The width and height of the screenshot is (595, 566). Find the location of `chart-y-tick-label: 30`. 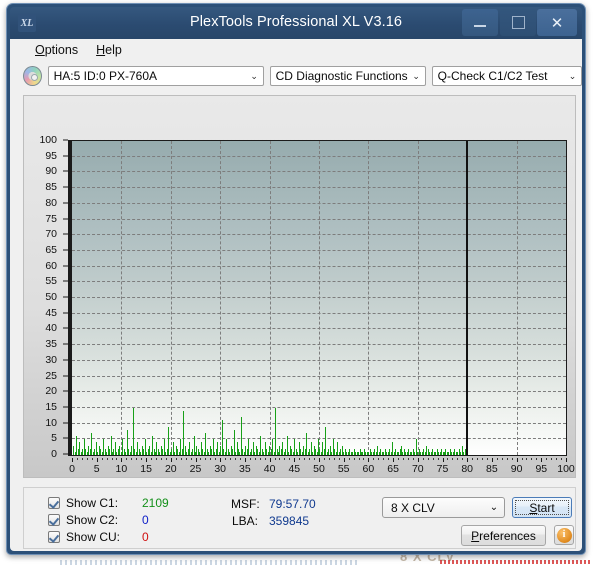

chart-y-tick-label: 30 is located at coordinates (51, 359).